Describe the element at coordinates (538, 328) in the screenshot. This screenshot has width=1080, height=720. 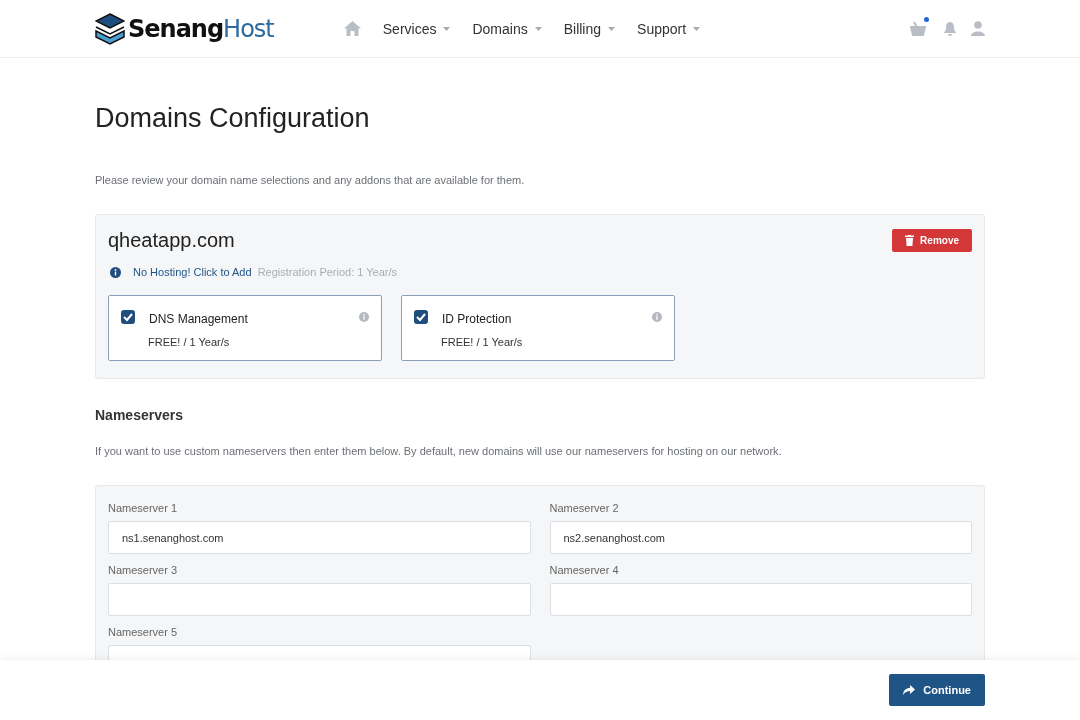
I see `addon-card: ID Protection FREE! / 1 Year/s` at that location.